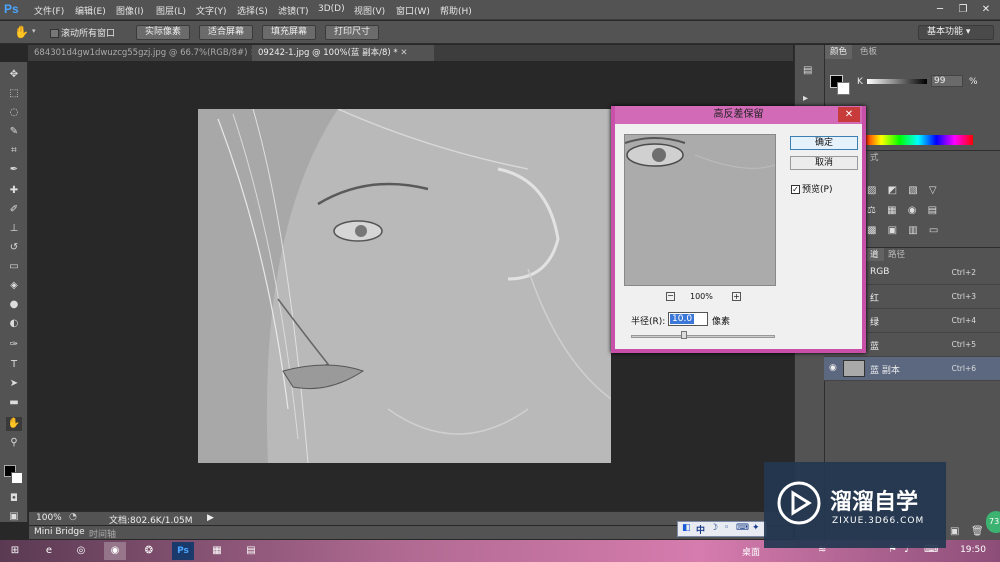 This screenshot has width=1000, height=562. What do you see at coordinates (14, 365) in the screenshot?
I see `type-tool-icon: T` at bounding box center [14, 365].